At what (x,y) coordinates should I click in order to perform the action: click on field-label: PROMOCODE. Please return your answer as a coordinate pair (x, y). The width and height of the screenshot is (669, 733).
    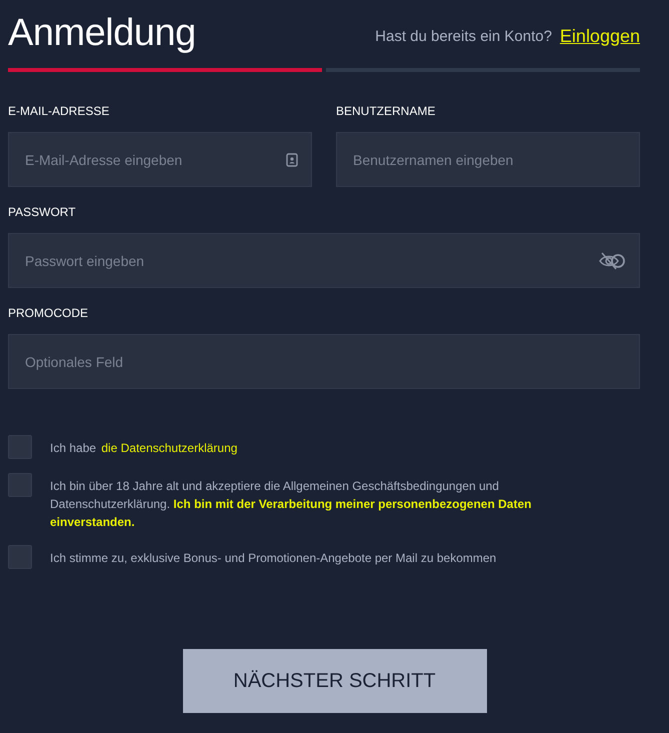
    Looking at the image, I should click on (49, 314).